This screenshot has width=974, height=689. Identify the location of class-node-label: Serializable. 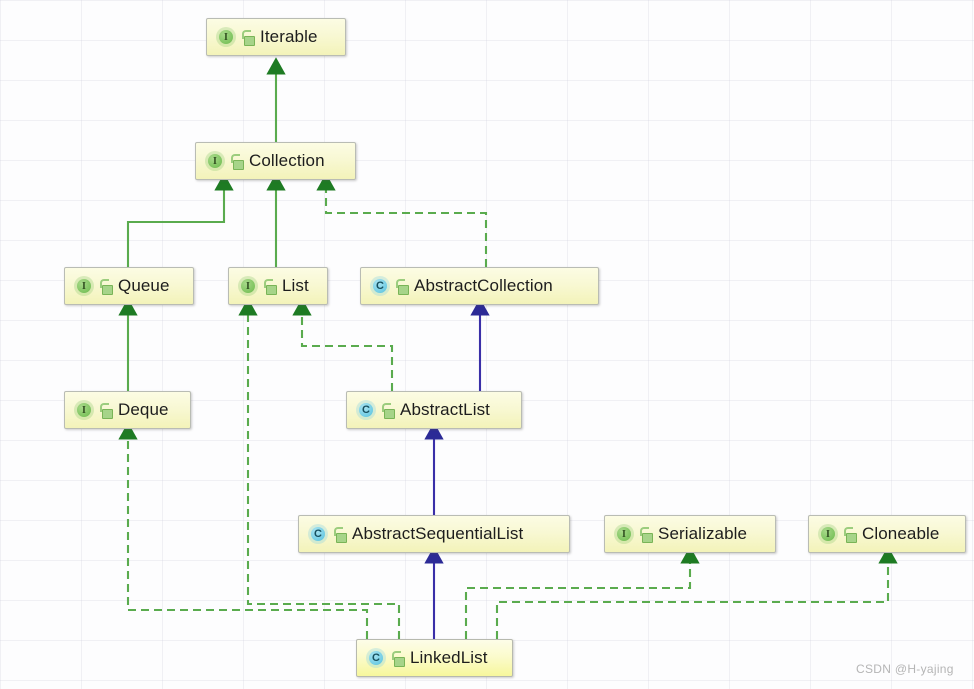
(703, 533).